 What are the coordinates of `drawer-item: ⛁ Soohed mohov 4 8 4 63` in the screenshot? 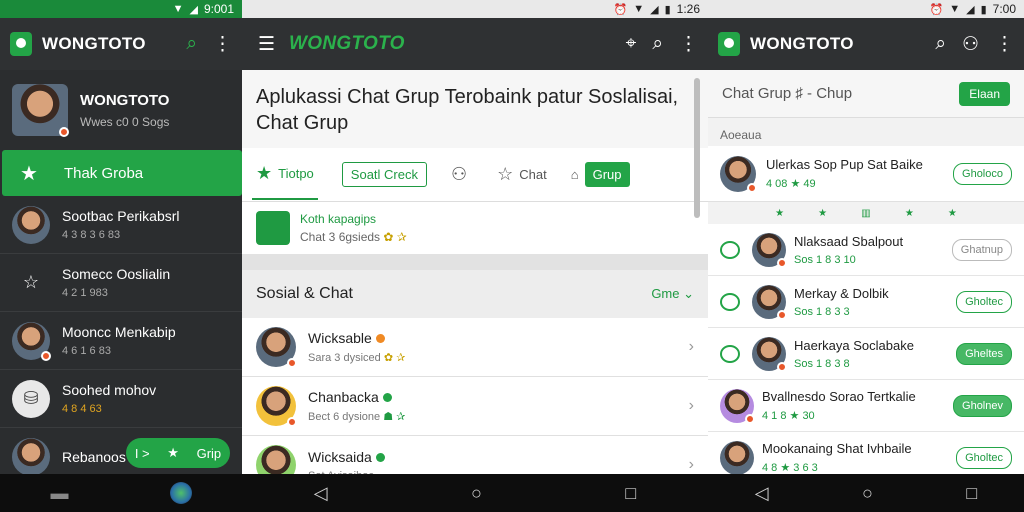 It's located at (121, 399).